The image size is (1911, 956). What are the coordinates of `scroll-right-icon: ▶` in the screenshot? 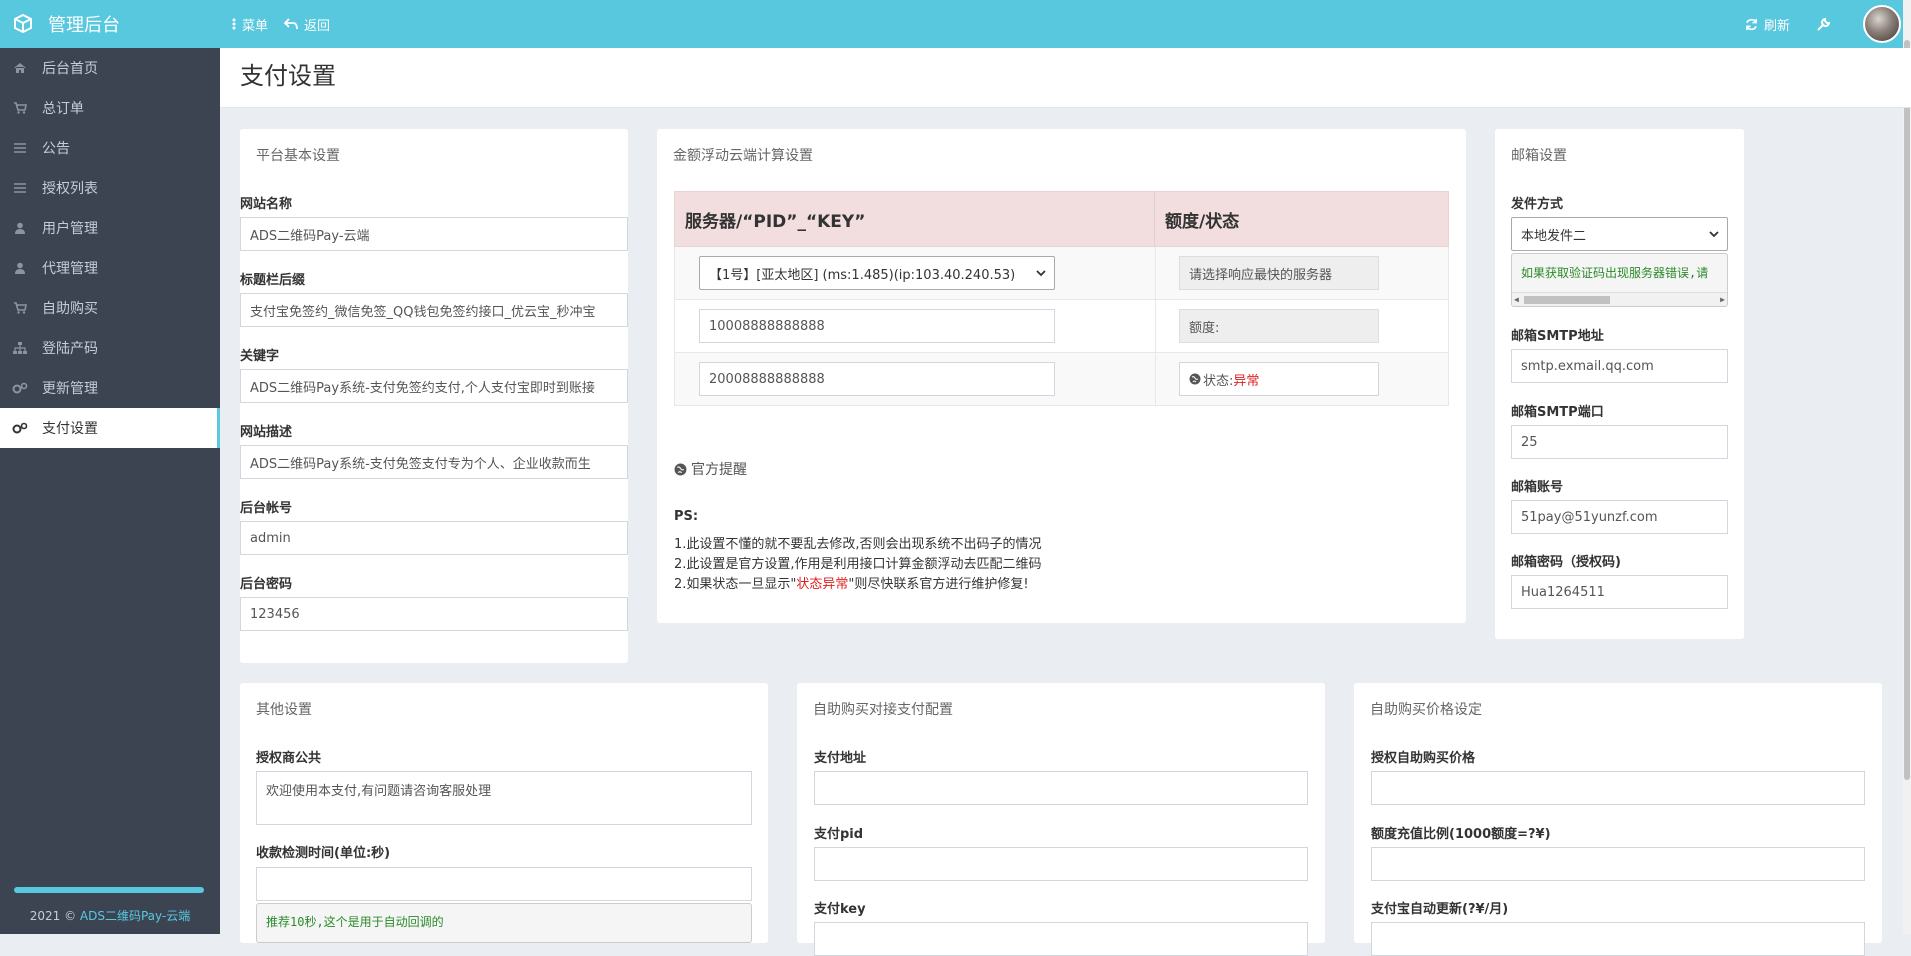 It's located at (1722, 299).